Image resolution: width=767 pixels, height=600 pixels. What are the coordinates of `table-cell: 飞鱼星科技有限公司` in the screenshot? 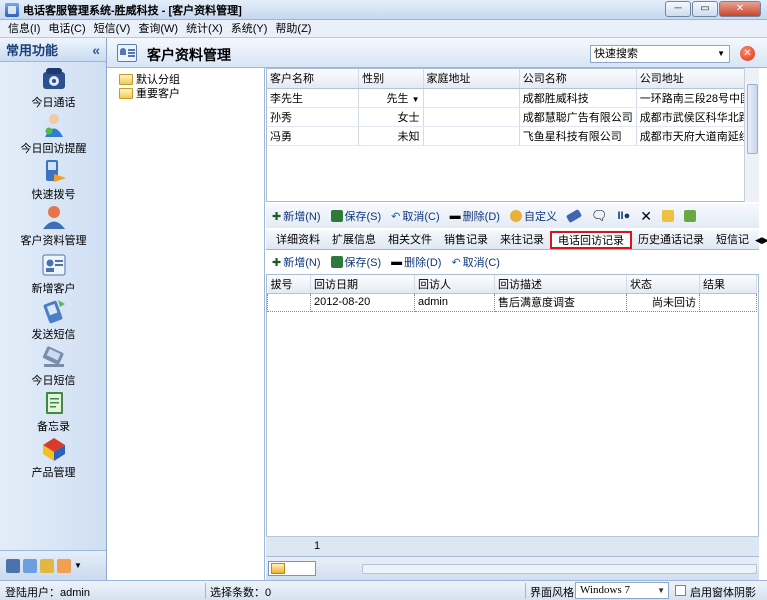 It's located at (578, 136).